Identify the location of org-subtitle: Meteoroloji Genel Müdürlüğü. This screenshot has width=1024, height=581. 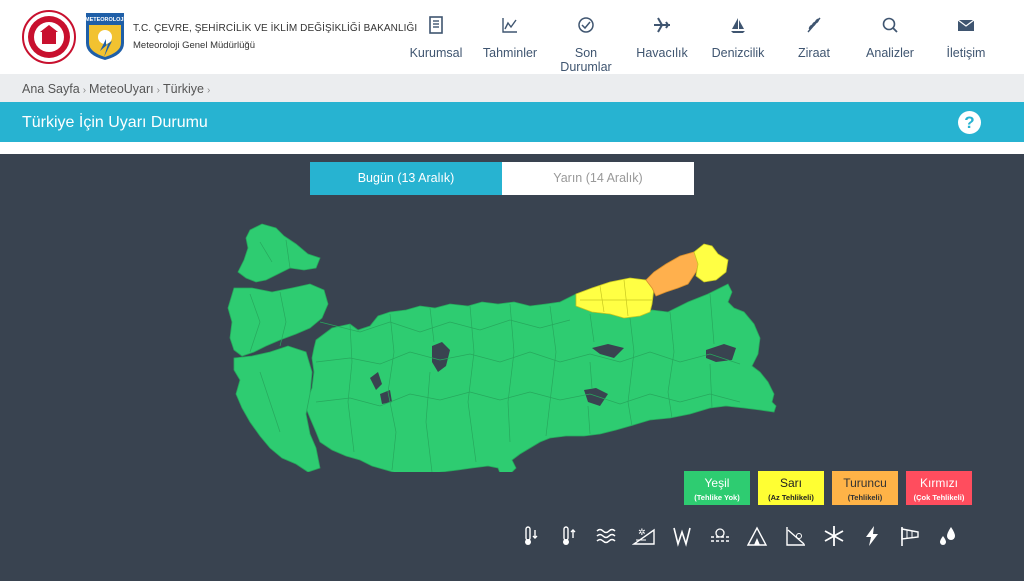
(194, 45).